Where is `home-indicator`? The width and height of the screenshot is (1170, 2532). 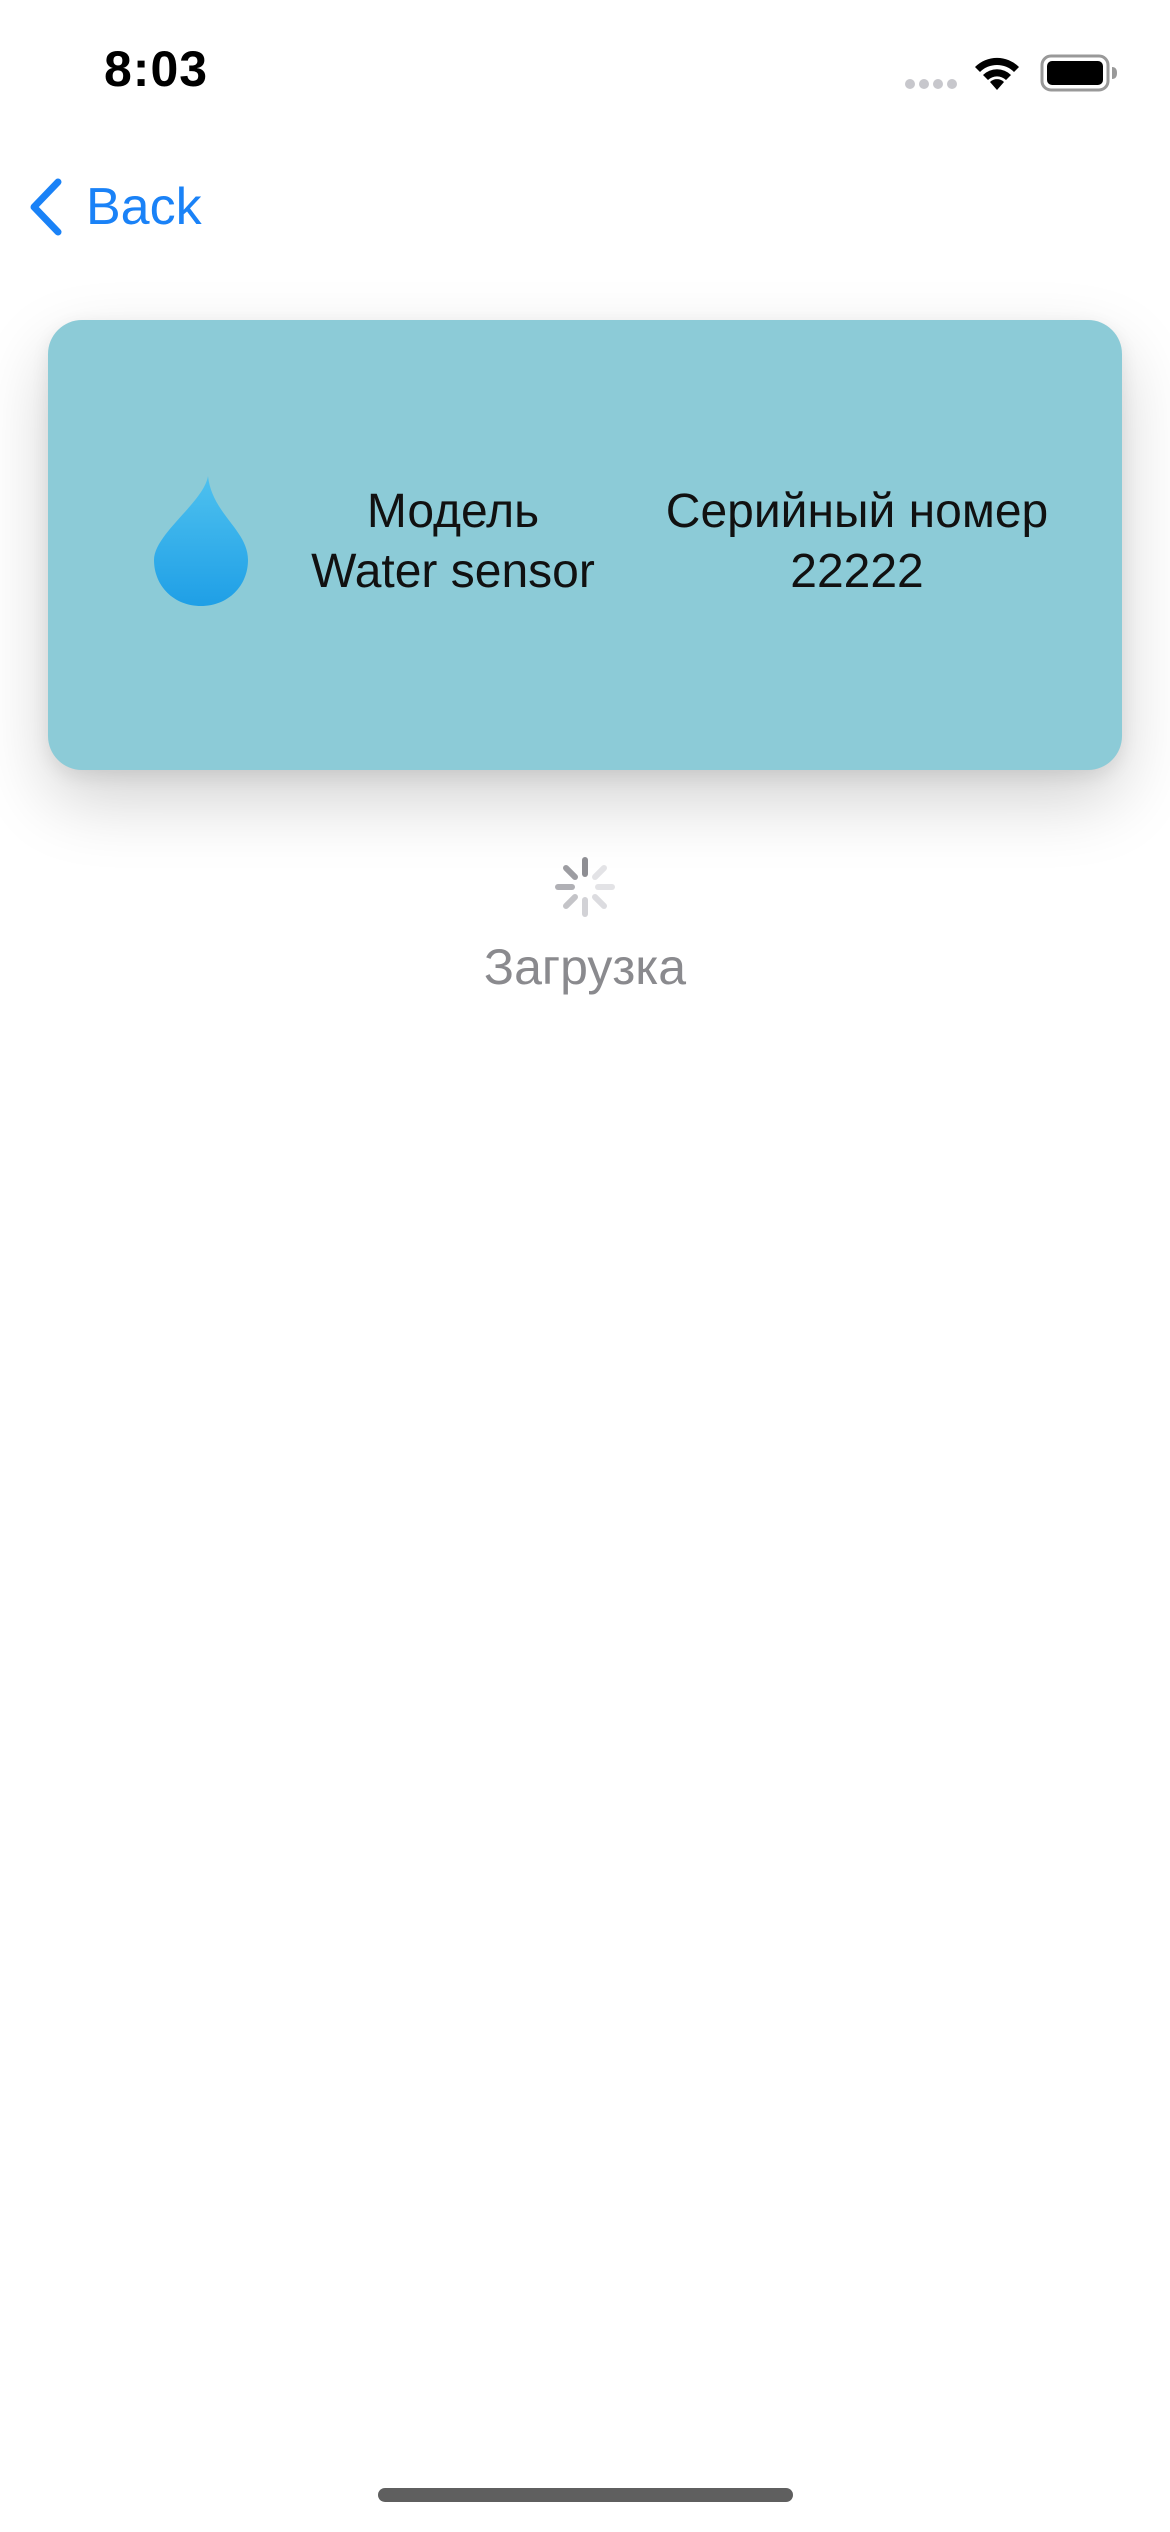 home-indicator is located at coordinates (585, 2495).